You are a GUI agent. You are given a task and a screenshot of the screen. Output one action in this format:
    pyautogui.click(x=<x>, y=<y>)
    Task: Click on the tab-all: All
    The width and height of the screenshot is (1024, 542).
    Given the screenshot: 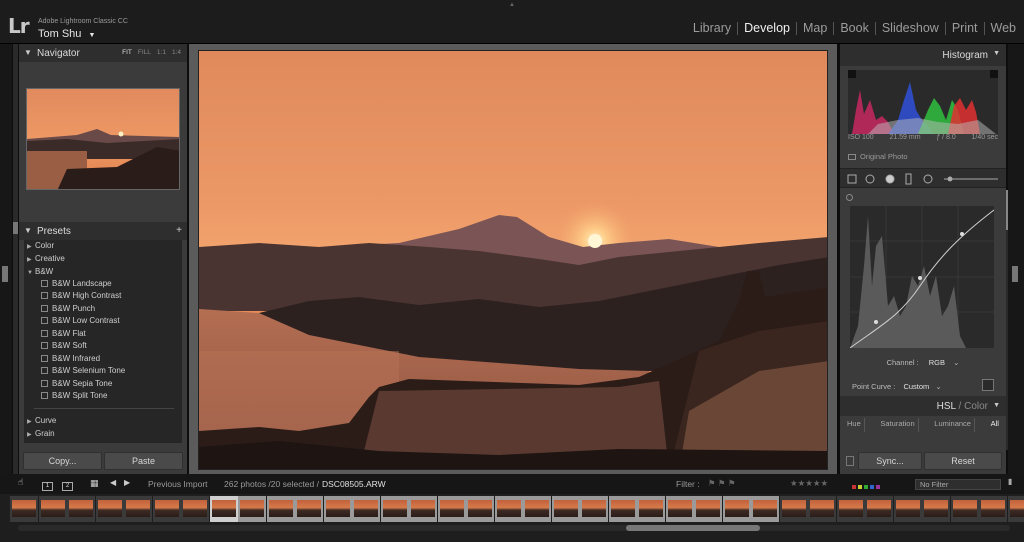 What is the action you would take?
    pyautogui.click(x=995, y=425)
    